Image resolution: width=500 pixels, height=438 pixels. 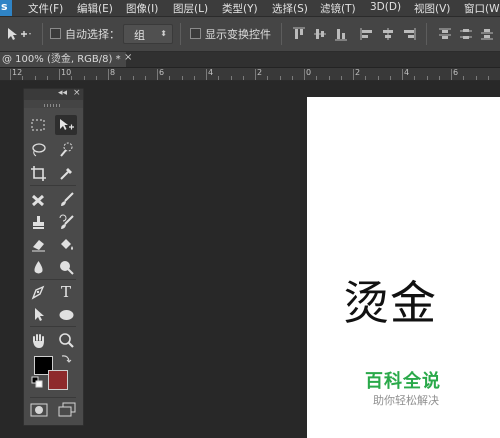 I want to click on menu-file: 文件(F), so click(x=45, y=8).